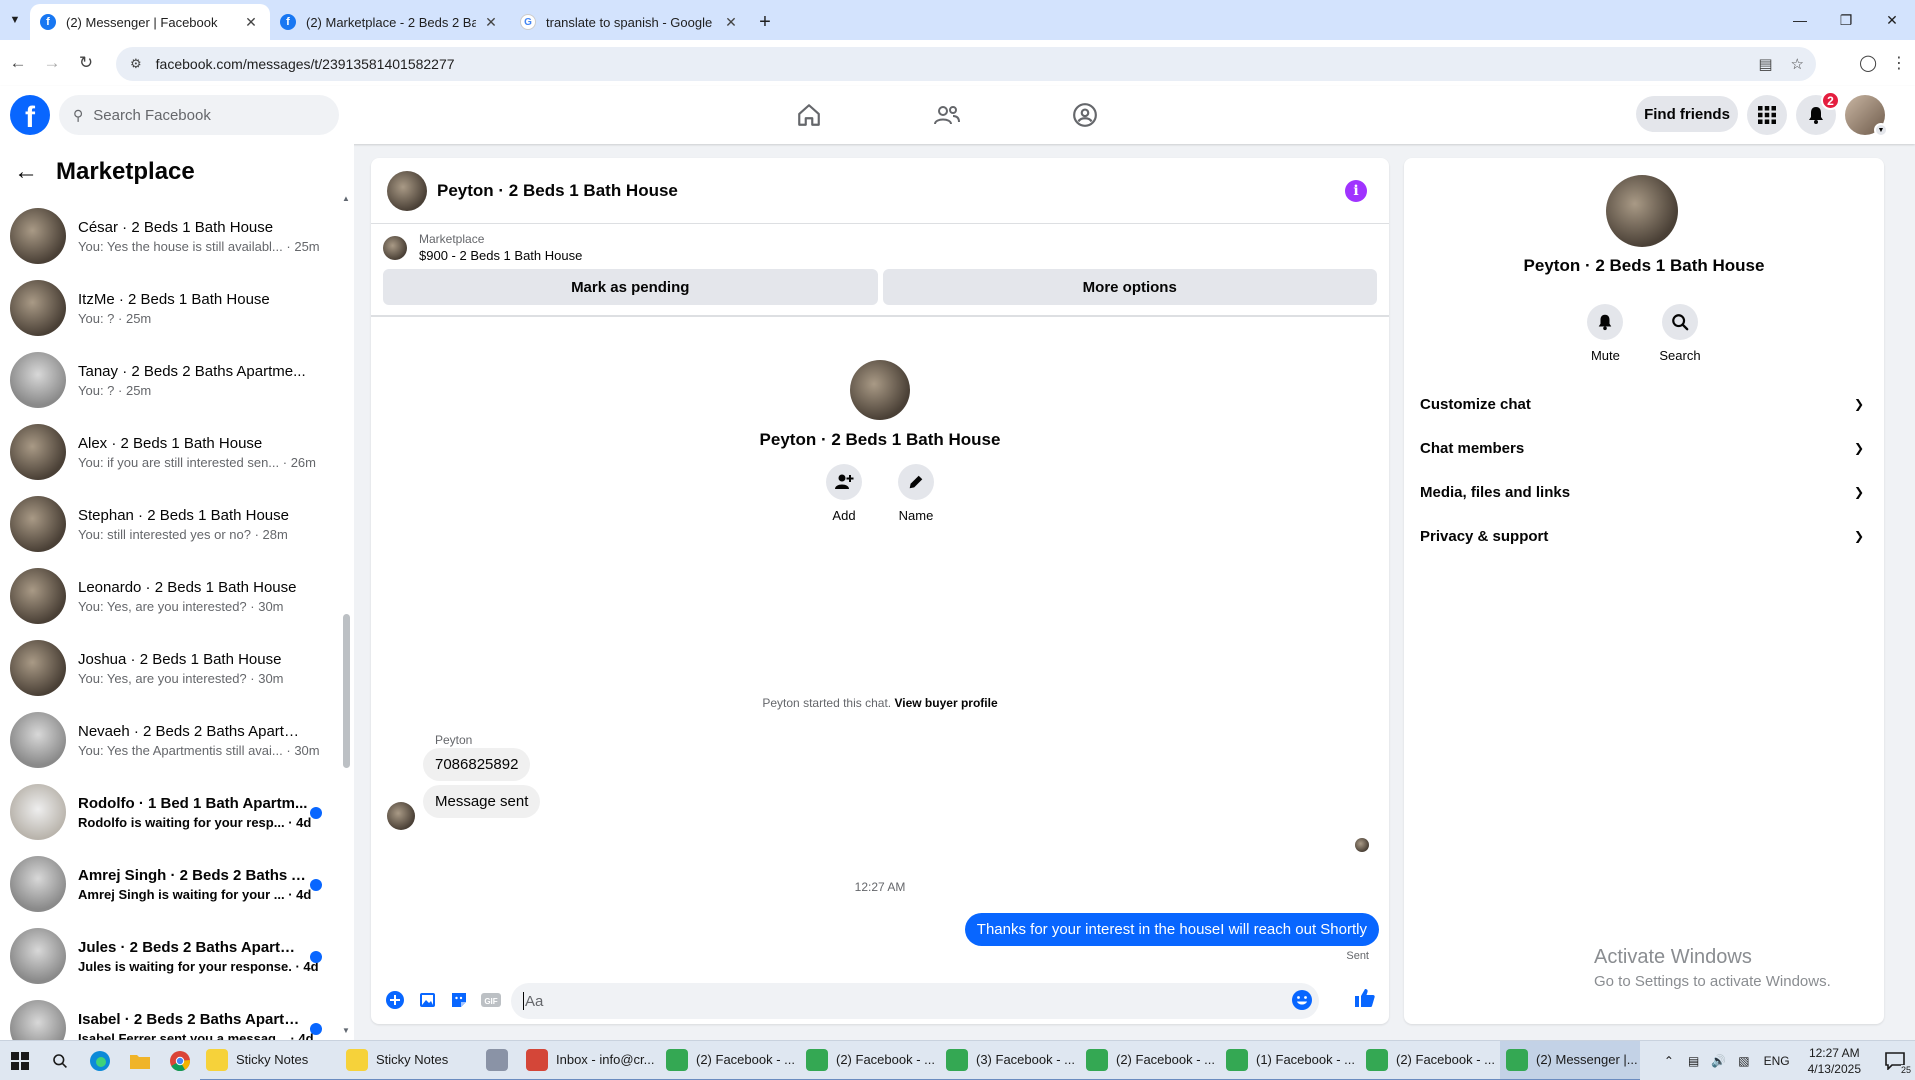  I want to click on message-input: Aa, so click(915, 1001).